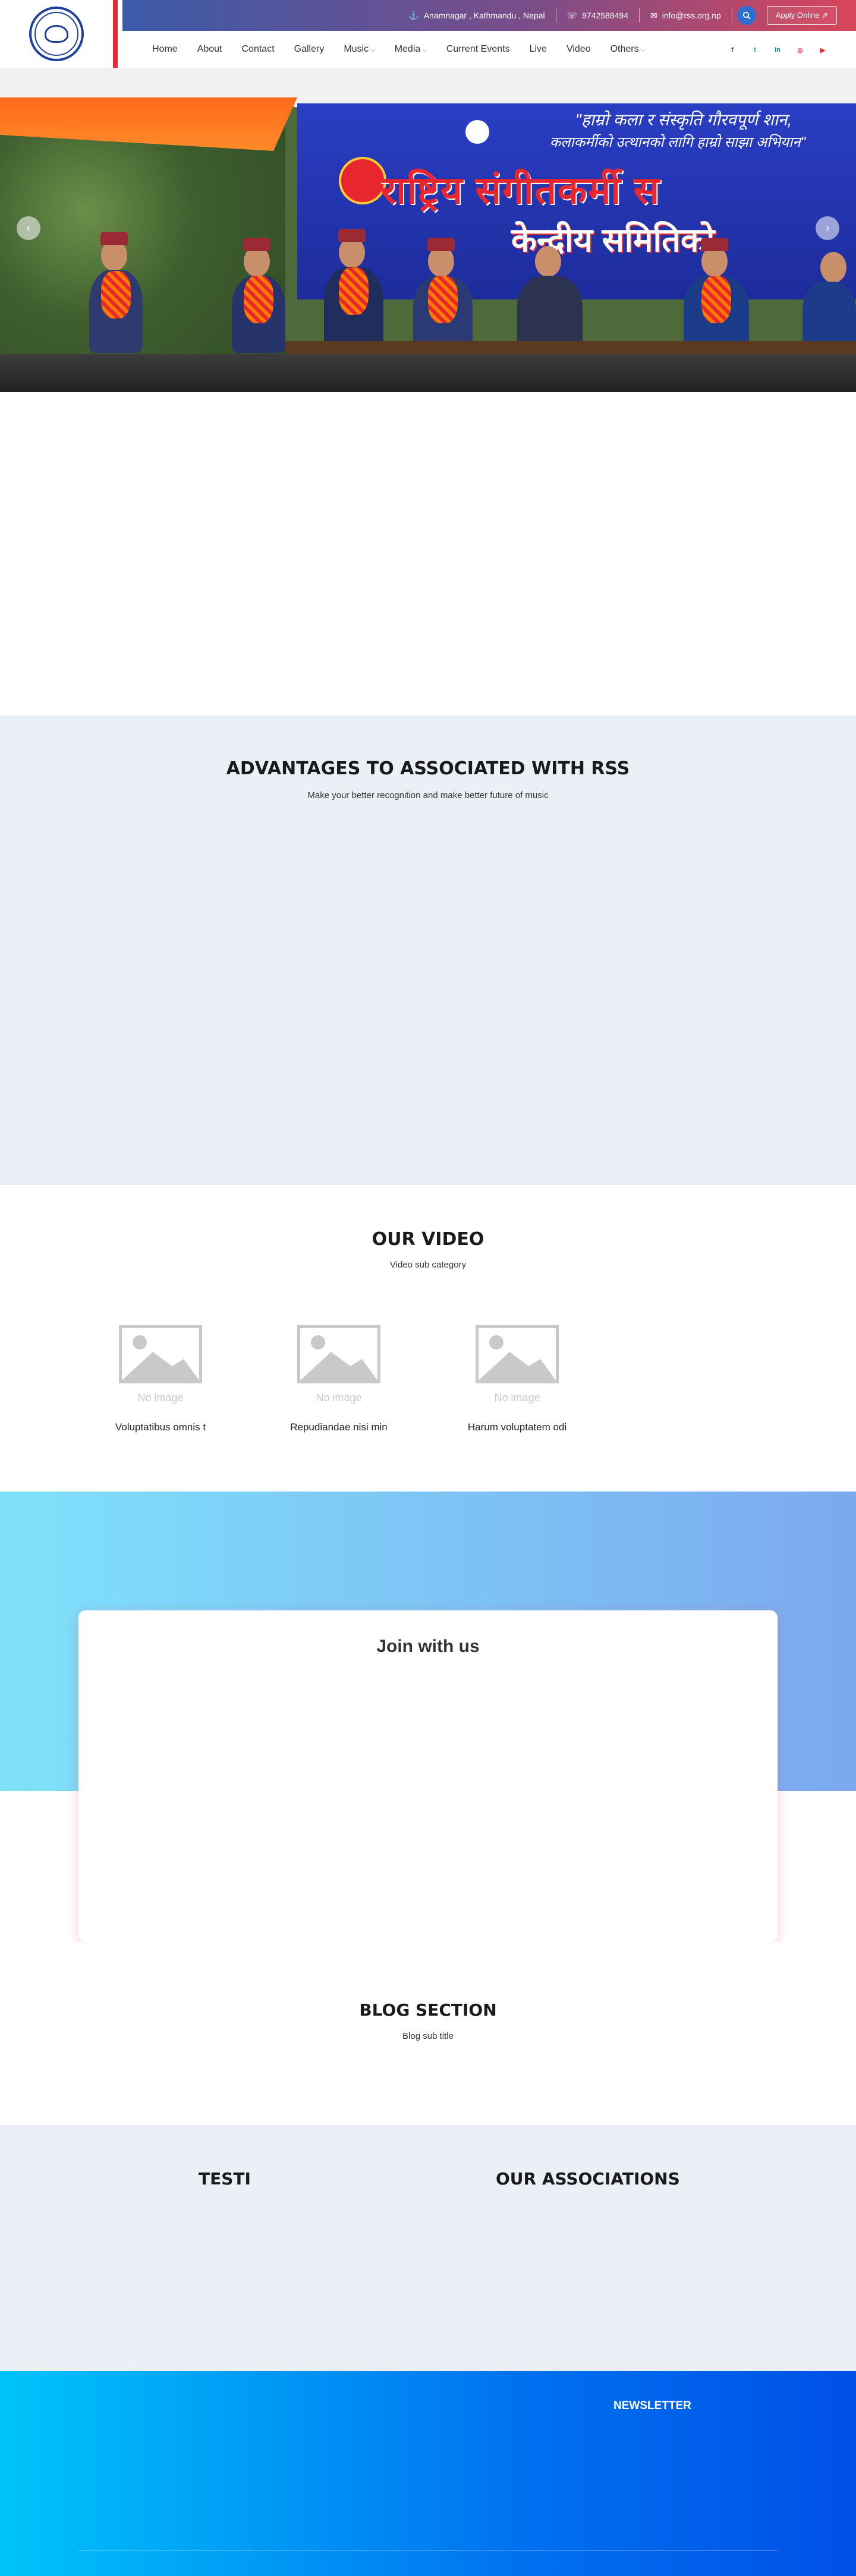 This screenshot has width=856, height=2576. Describe the element at coordinates (624, 49) in the screenshot. I see `nav-others-label: Others` at that location.